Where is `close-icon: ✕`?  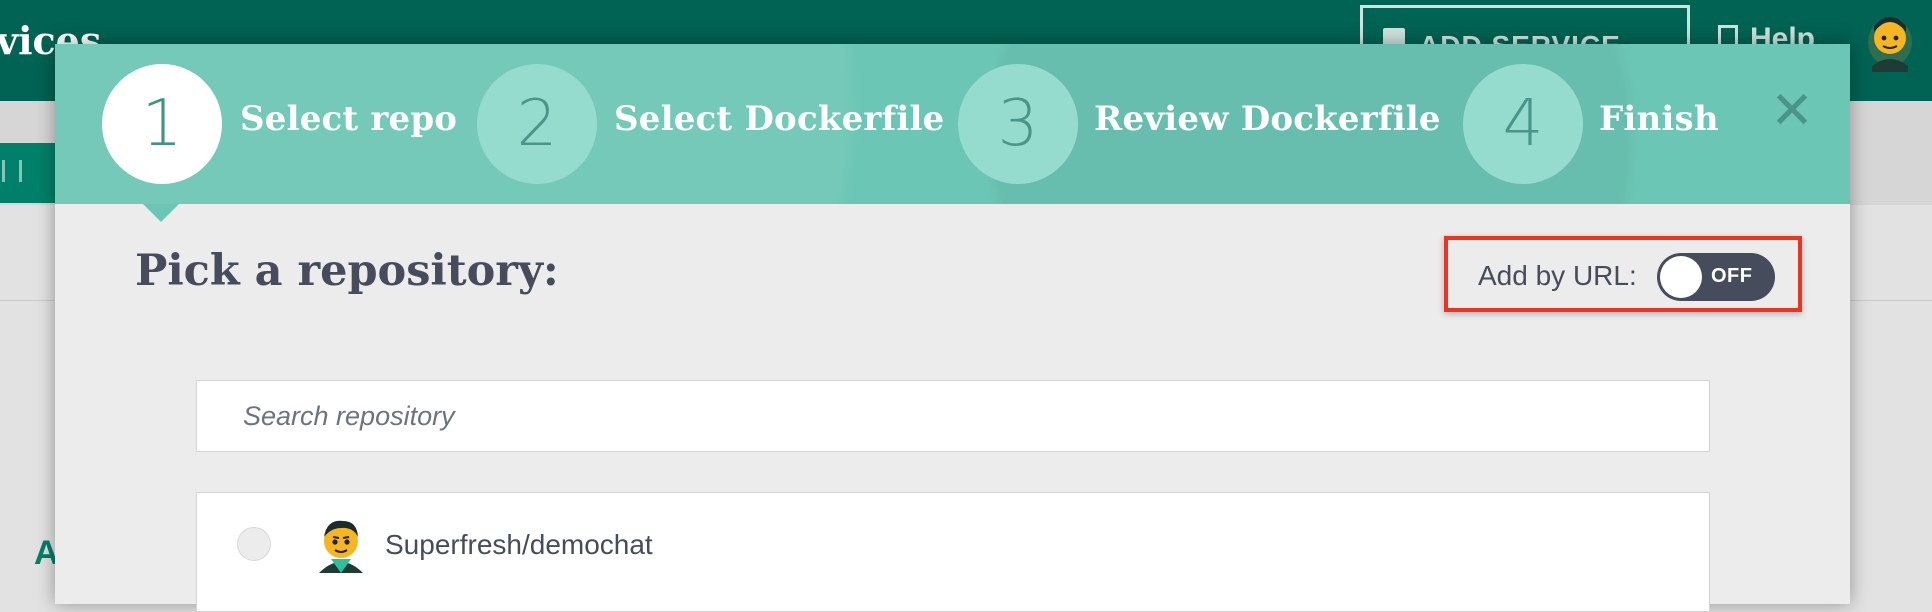 close-icon: ✕ is located at coordinates (1792, 111).